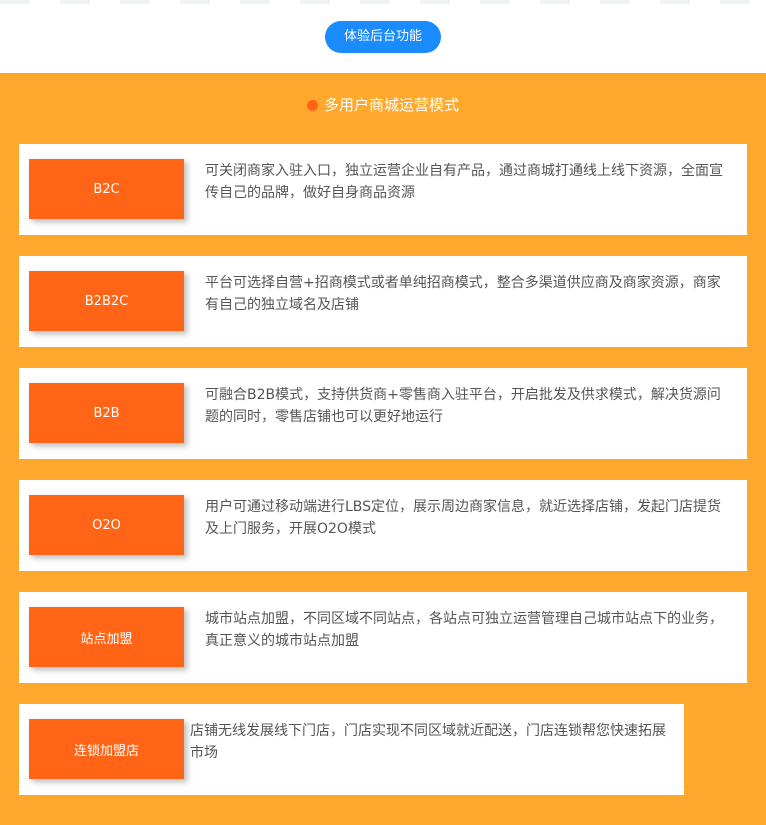 Image resolution: width=766 pixels, height=825 pixels. What do you see at coordinates (106, 189) in the screenshot?
I see `mode-badge: B2C` at bounding box center [106, 189].